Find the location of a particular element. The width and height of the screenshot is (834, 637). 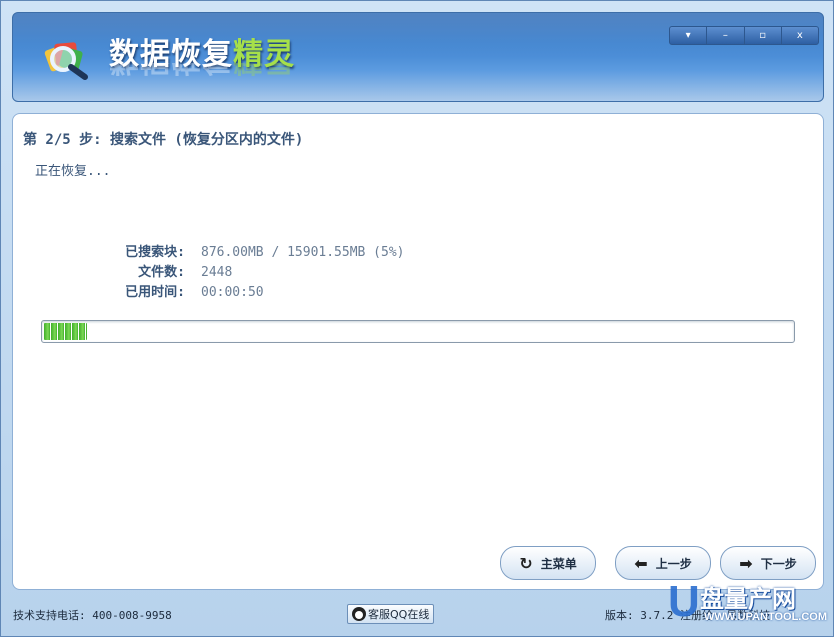

version-info: 版本: 3.7.2 注册给: 易数科技 is located at coordinates (688, 615).